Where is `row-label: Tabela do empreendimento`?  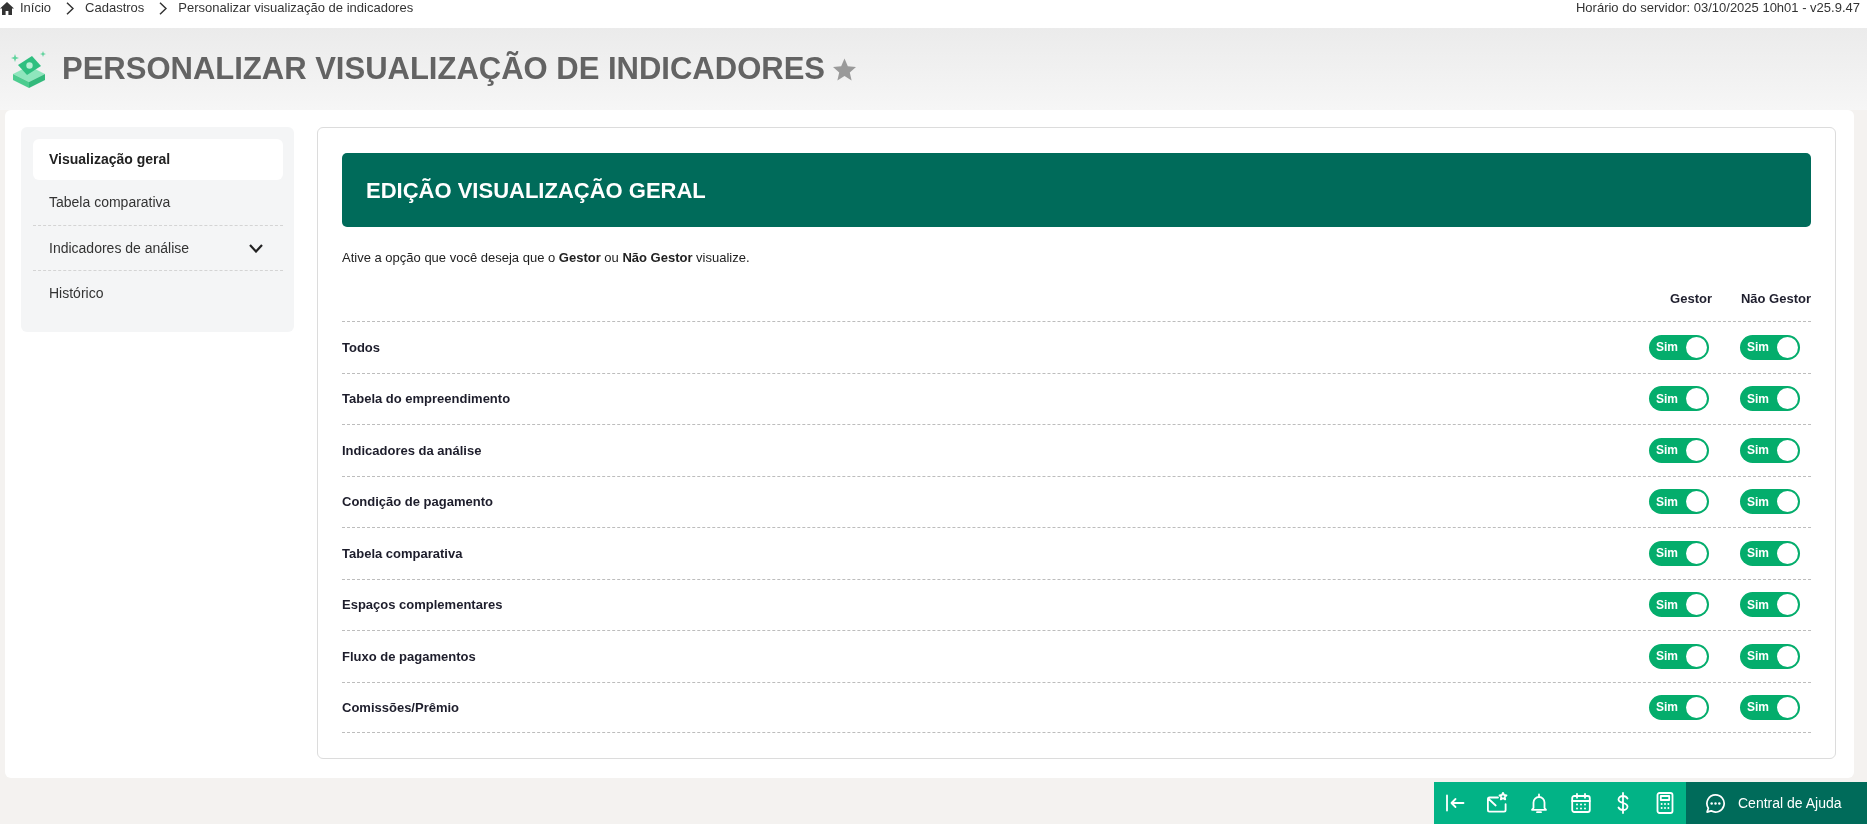
row-label: Tabela do empreendimento is located at coordinates (426, 398).